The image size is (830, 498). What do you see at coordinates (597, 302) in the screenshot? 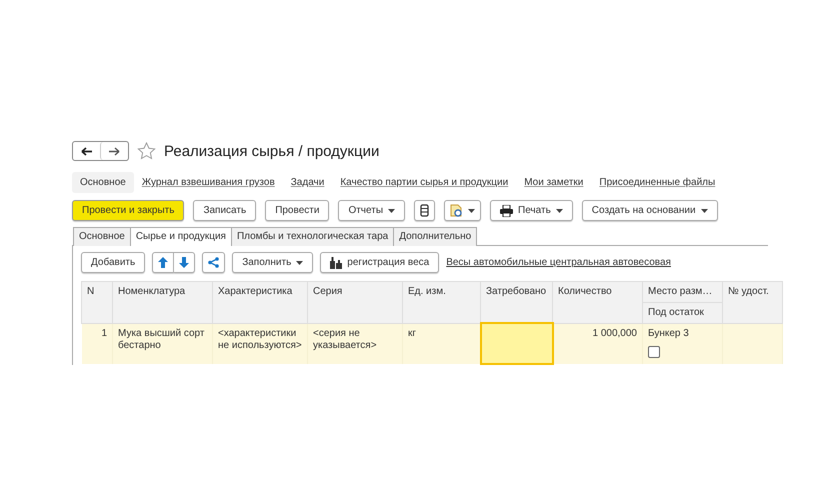
I see `column-header: Количество` at bounding box center [597, 302].